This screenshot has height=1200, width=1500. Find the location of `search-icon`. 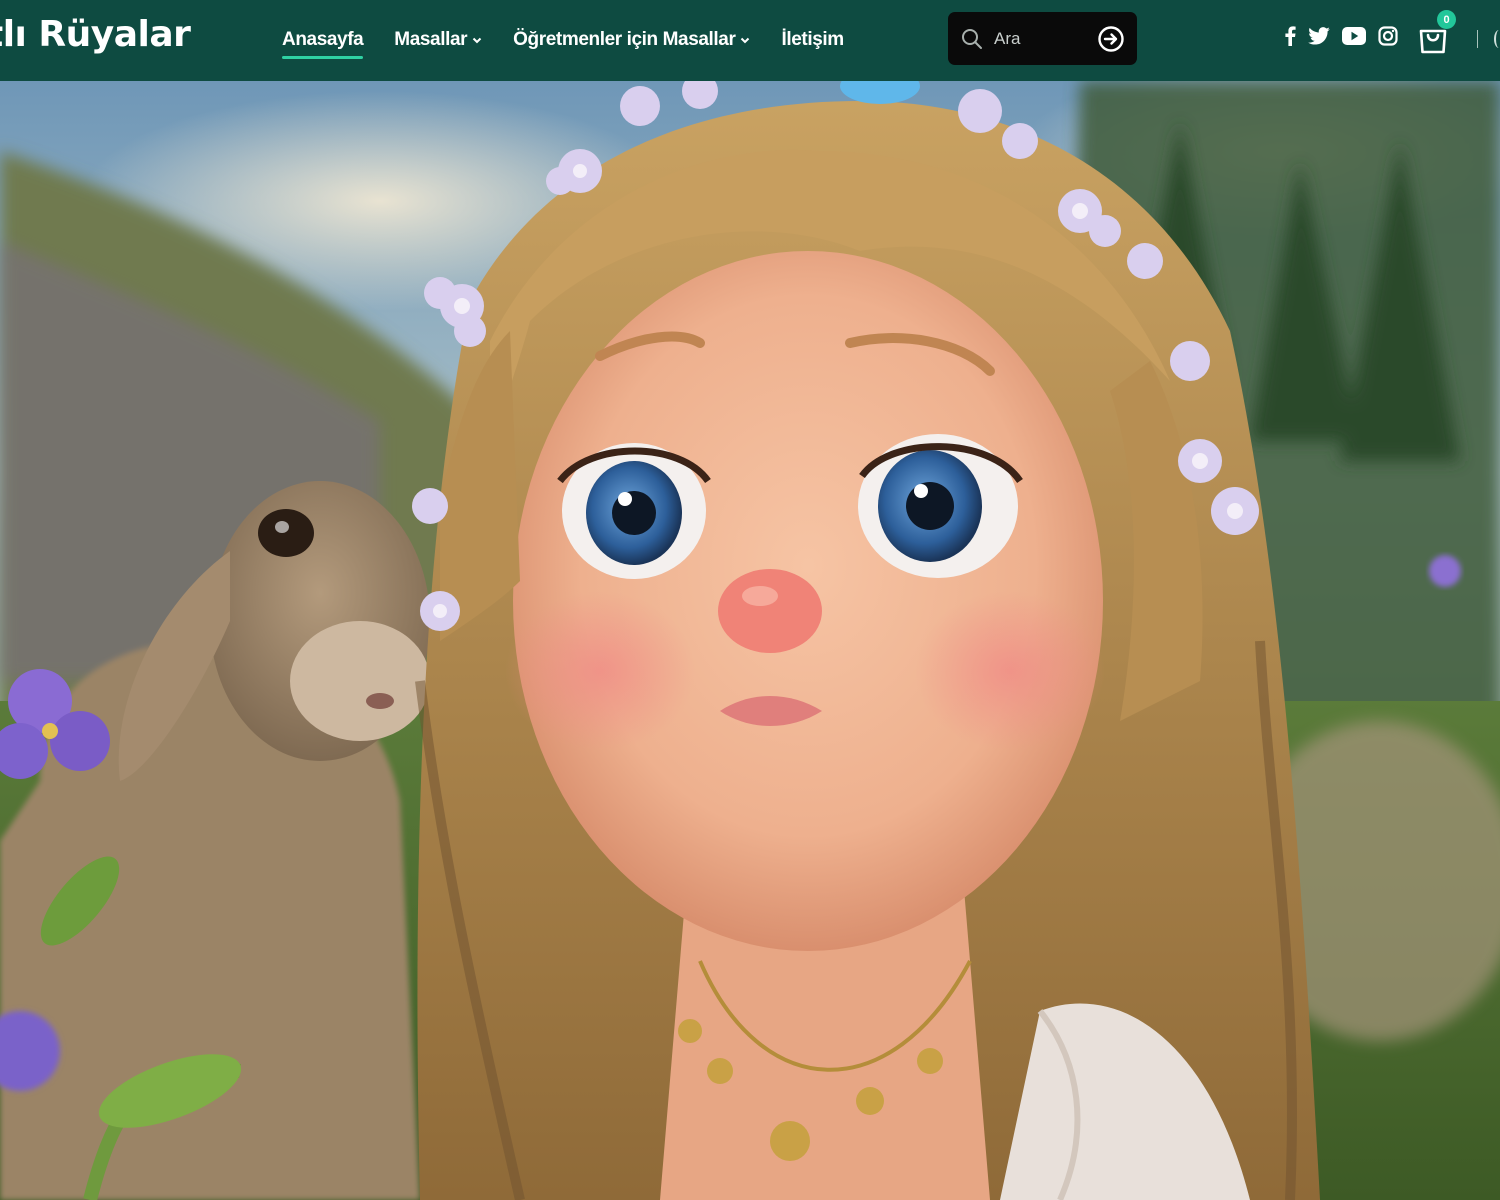

search-icon is located at coordinates (972, 39).